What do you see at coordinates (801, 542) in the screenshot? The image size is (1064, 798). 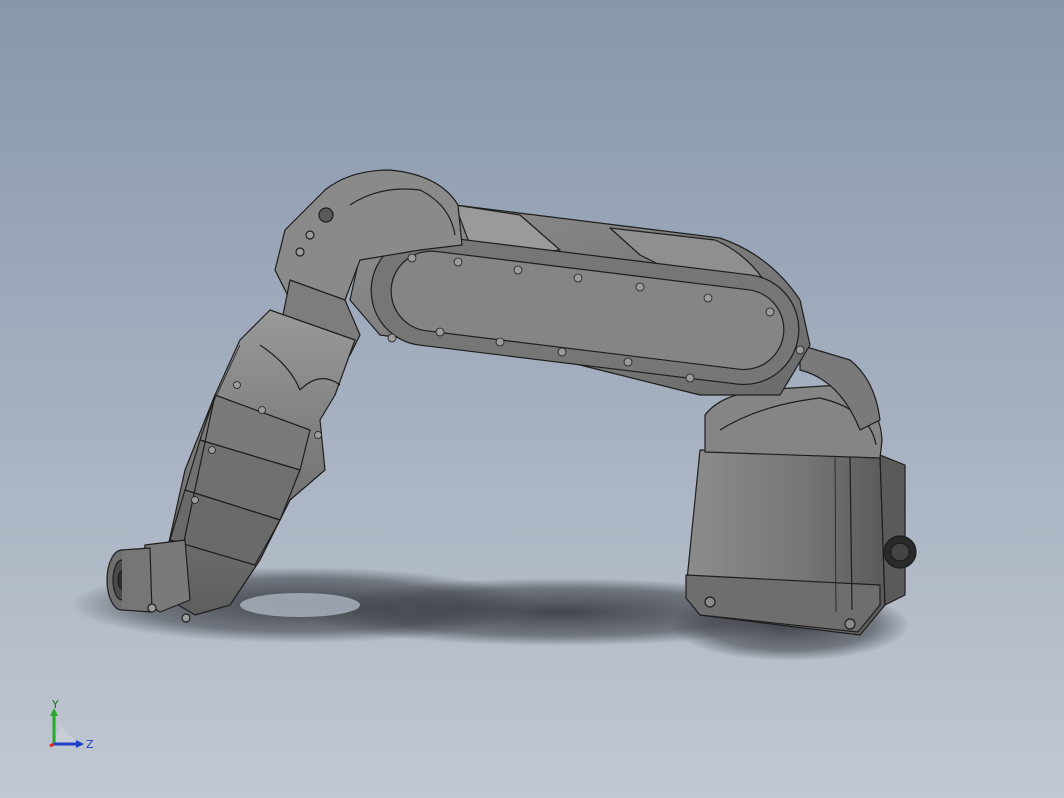 I see `robot-base` at bounding box center [801, 542].